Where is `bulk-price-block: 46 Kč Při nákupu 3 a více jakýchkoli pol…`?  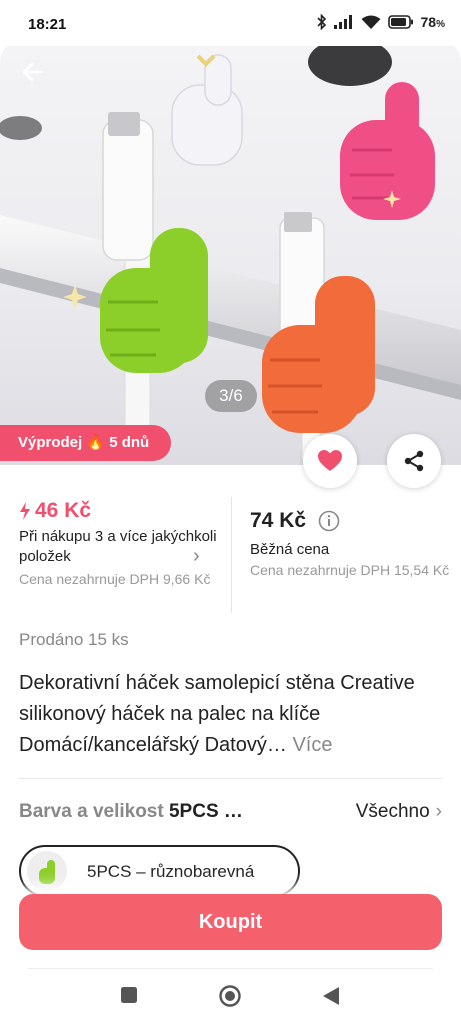
bulk-price-block: 46 Kč Při nákupu 3 a více jakýchkoli pol… is located at coordinates (119, 544).